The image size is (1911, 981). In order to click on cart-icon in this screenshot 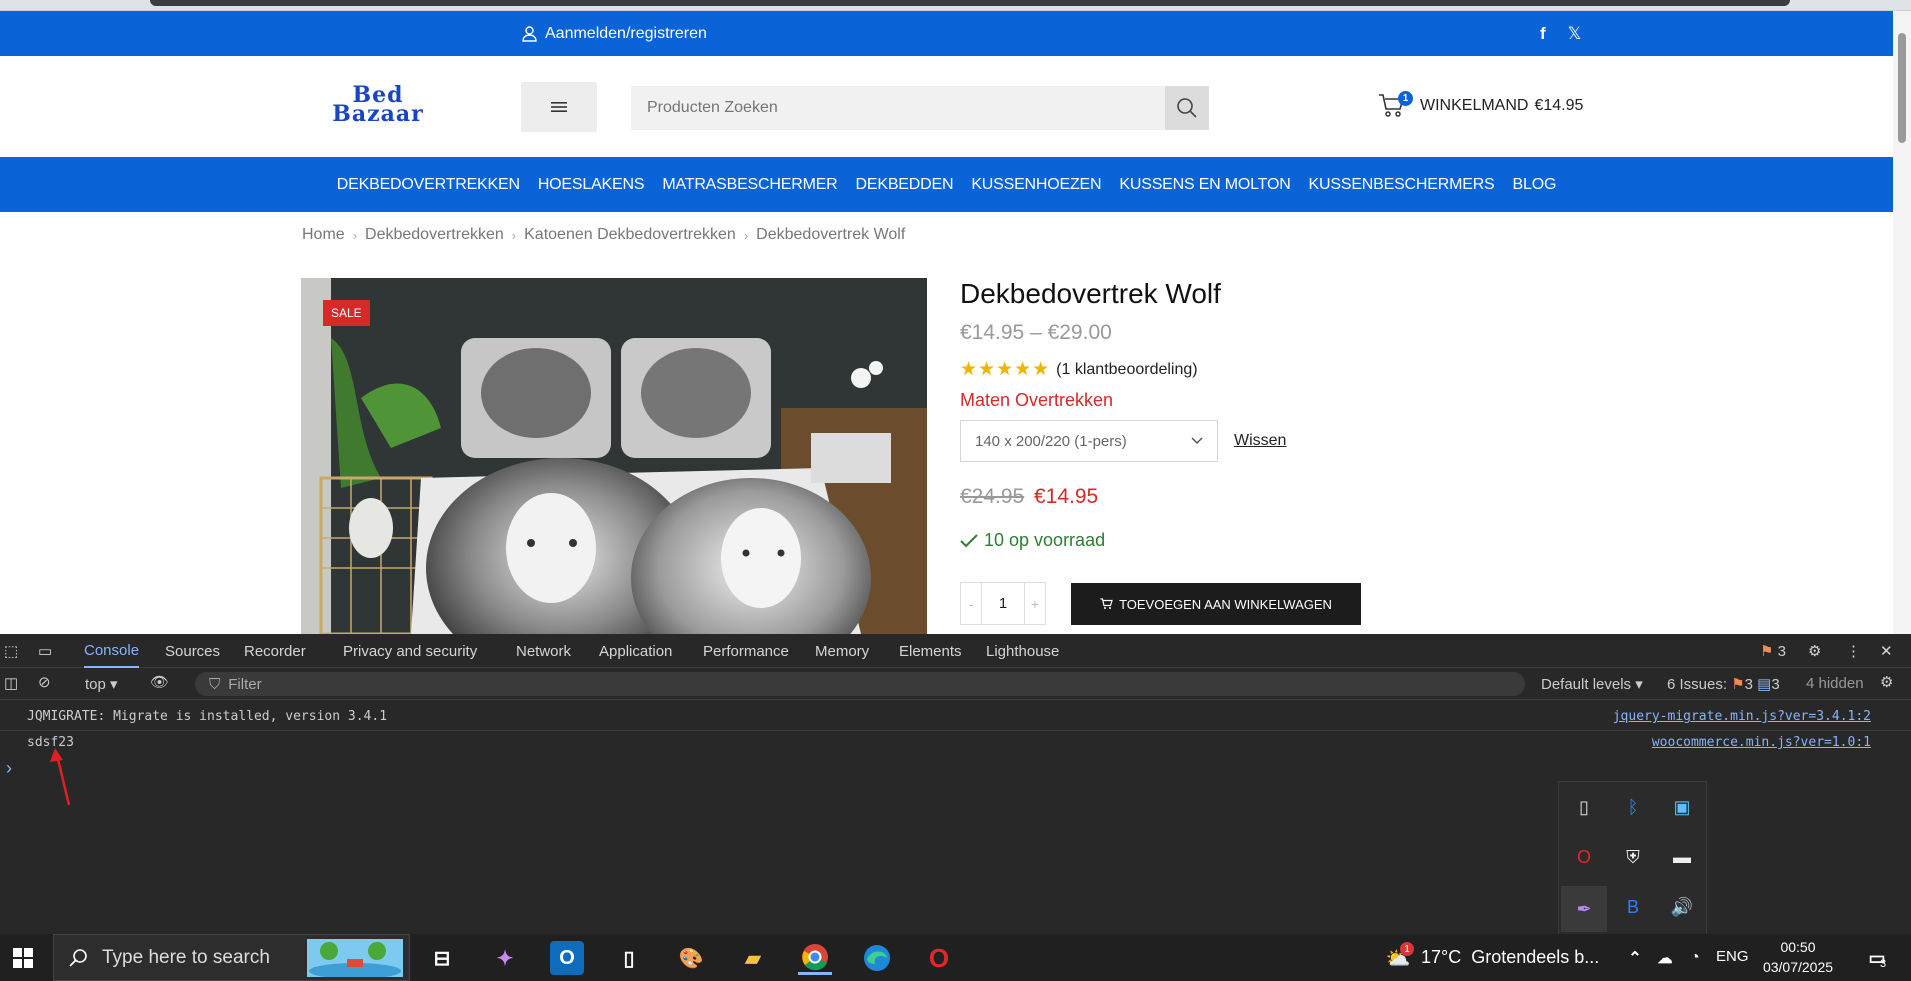, I will do `click(1106, 603)`.